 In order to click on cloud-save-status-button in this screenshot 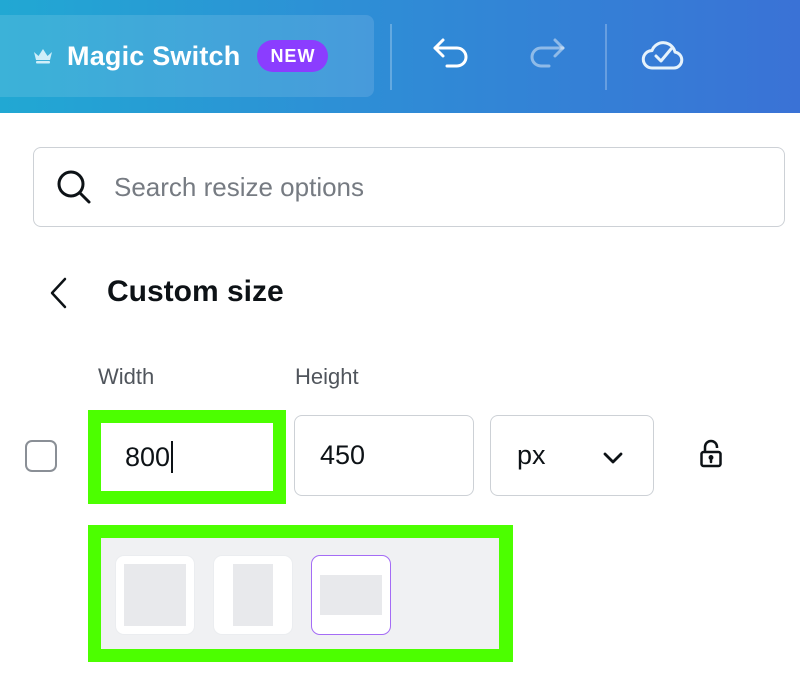, I will do `click(663, 56)`.